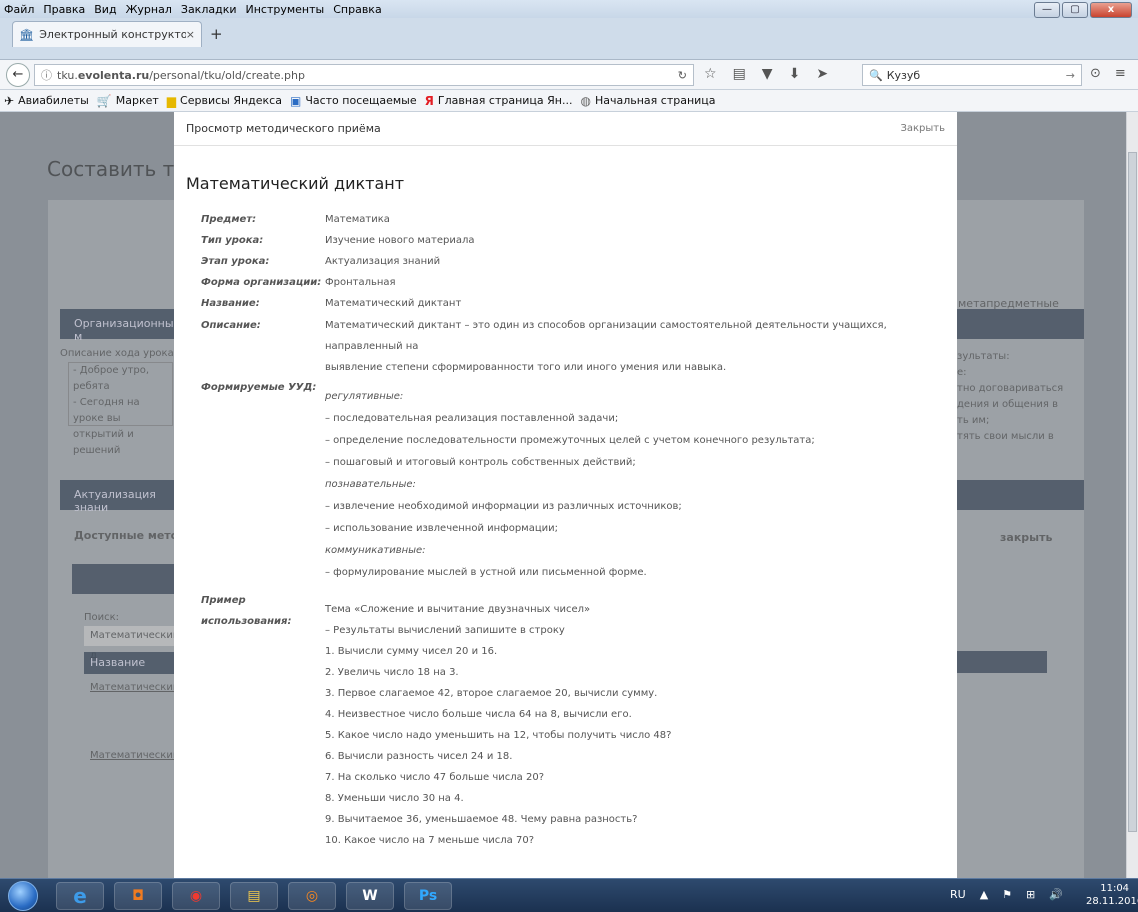 This screenshot has height=912, width=1138. What do you see at coordinates (64, 9) in the screenshot?
I see `menu-edit: Правка` at bounding box center [64, 9].